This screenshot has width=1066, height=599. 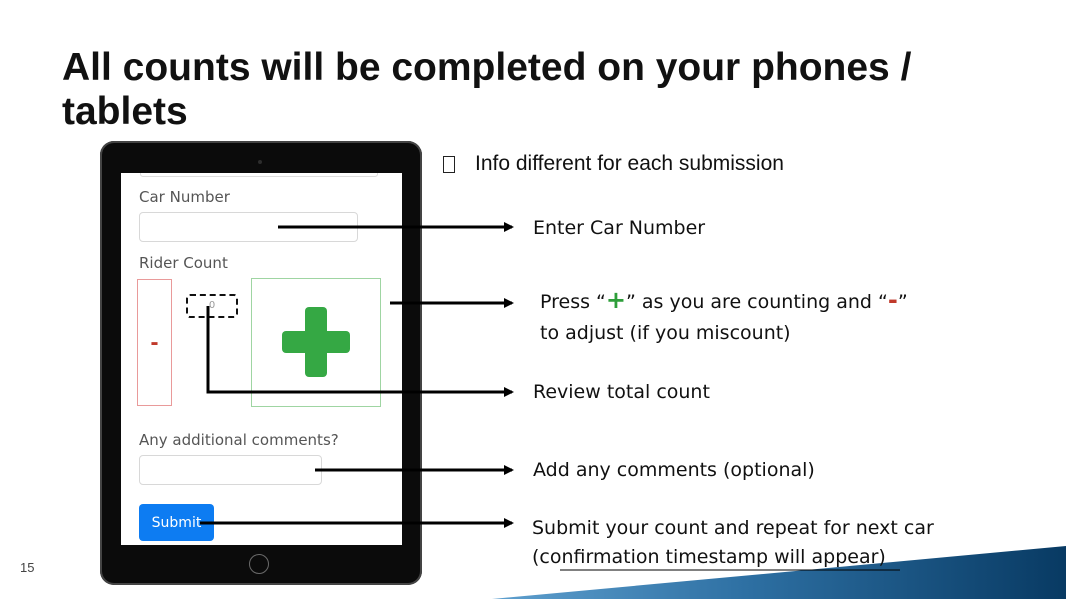 I want to click on plus-symbol-text: +, so click(x=615, y=300).